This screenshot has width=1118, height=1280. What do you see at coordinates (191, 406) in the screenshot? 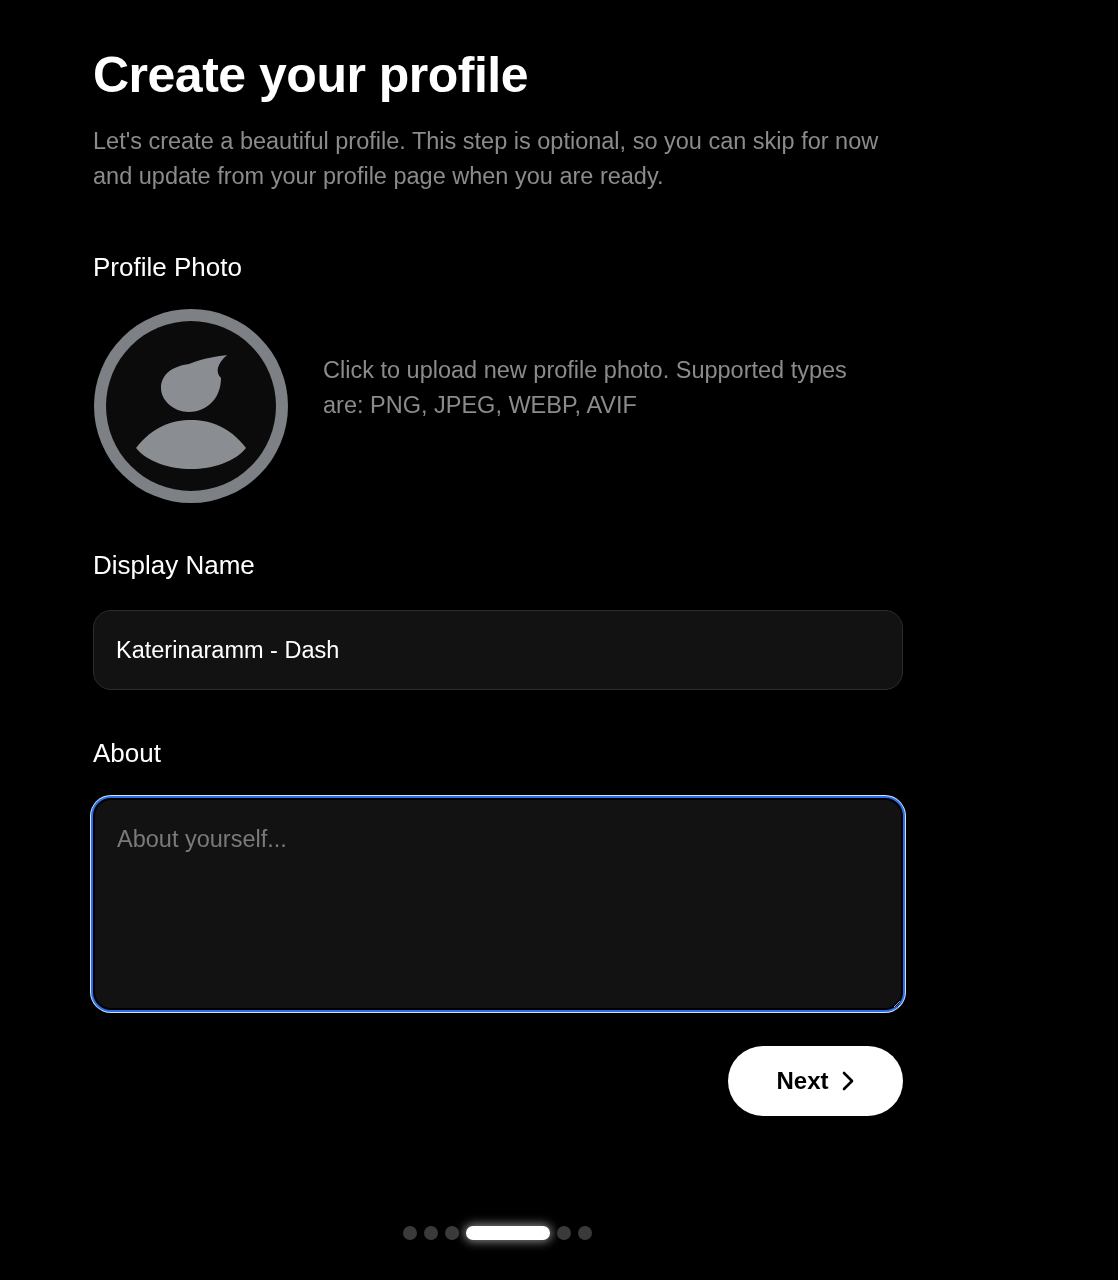
I see `avatar-upload-icon` at bounding box center [191, 406].